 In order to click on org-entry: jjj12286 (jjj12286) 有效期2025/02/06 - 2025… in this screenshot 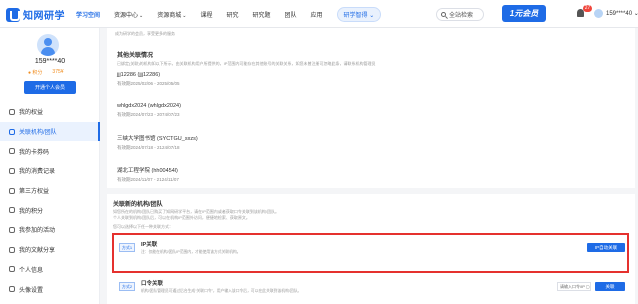, I will do `click(148, 79)`.